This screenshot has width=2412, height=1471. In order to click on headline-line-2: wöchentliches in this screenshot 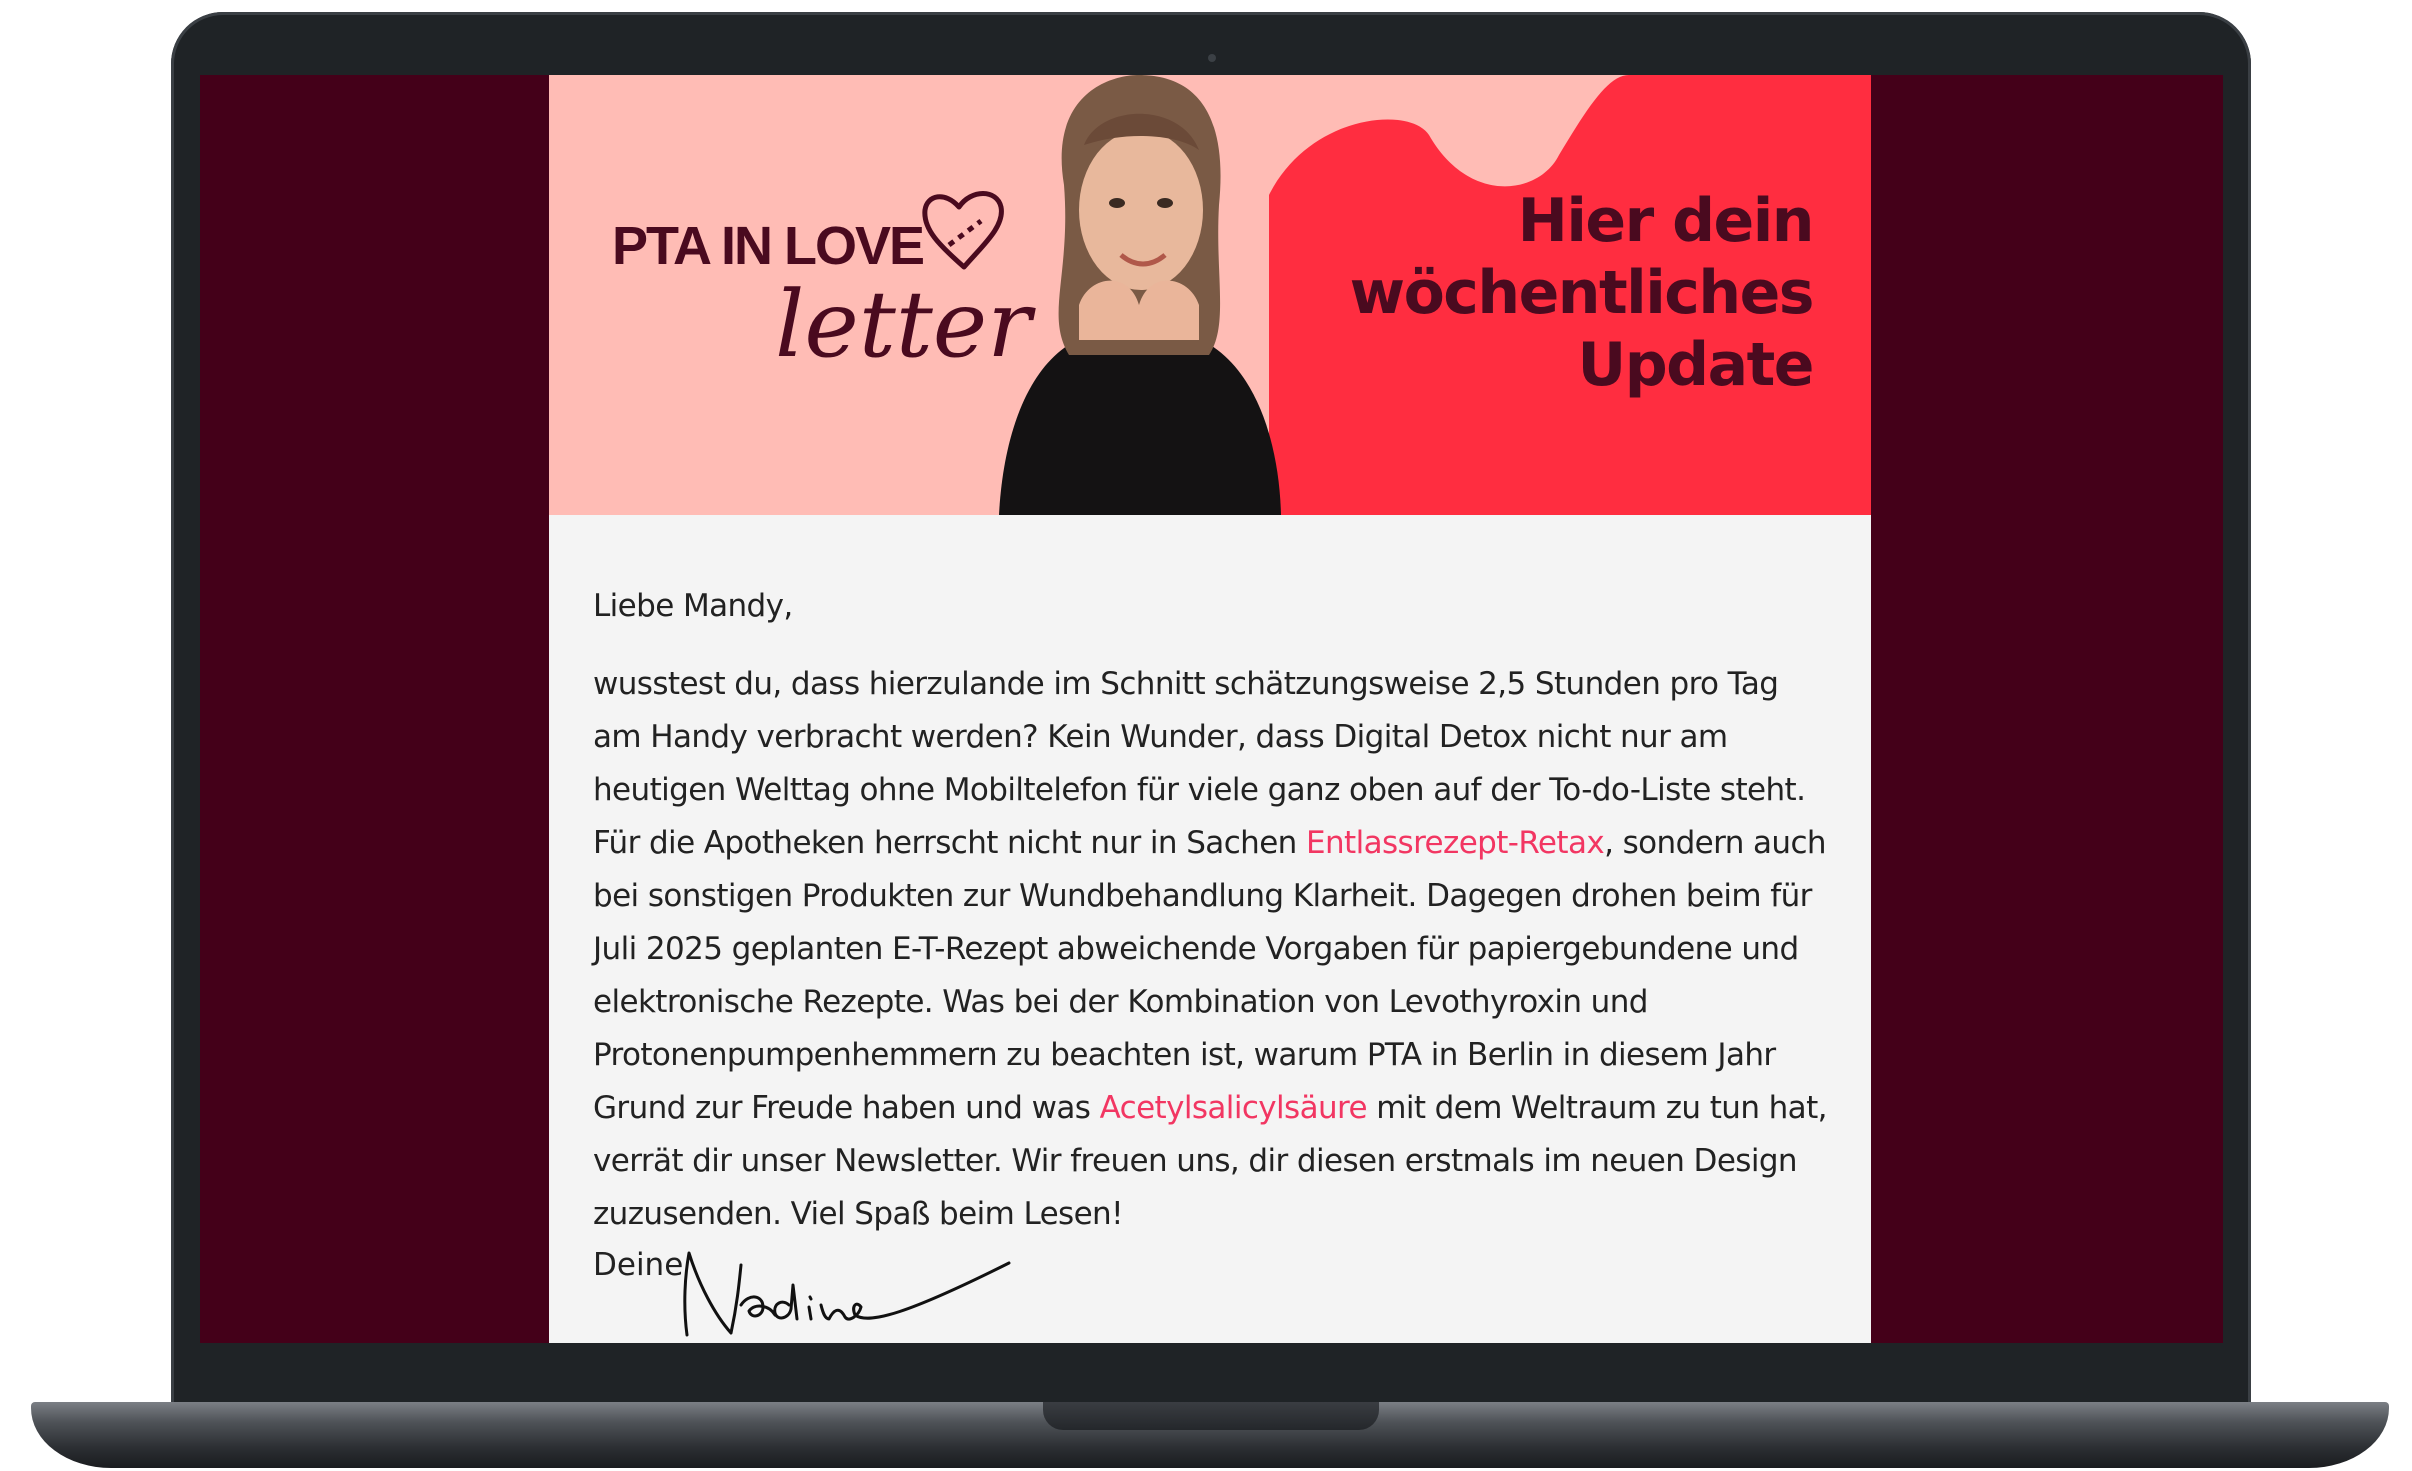, I will do `click(1582, 293)`.